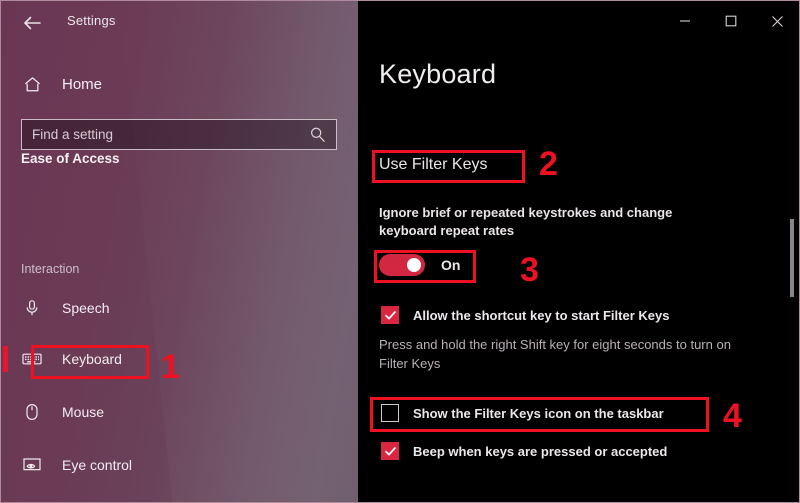 Image resolution: width=800 pixels, height=503 pixels. Describe the element at coordinates (179, 23) in the screenshot. I see `sidebar-titlebar: Settings` at that location.